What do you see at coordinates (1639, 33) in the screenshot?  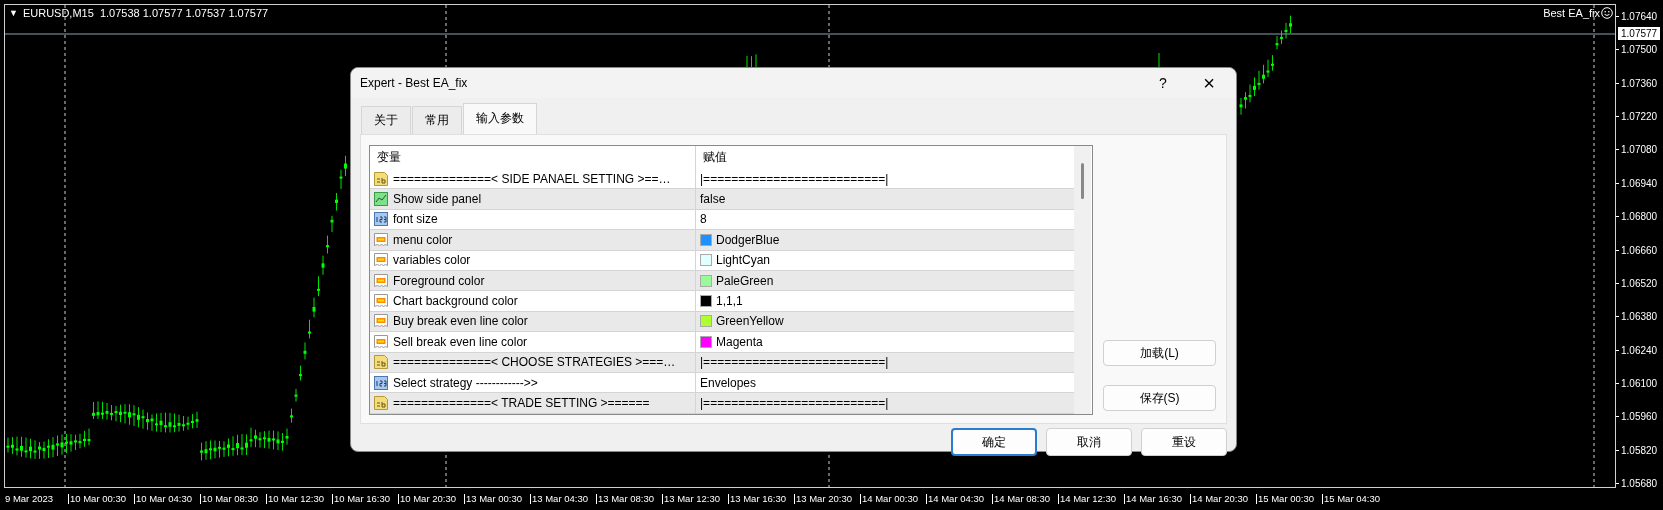 I see `current-price-label: 1.07577` at bounding box center [1639, 33].